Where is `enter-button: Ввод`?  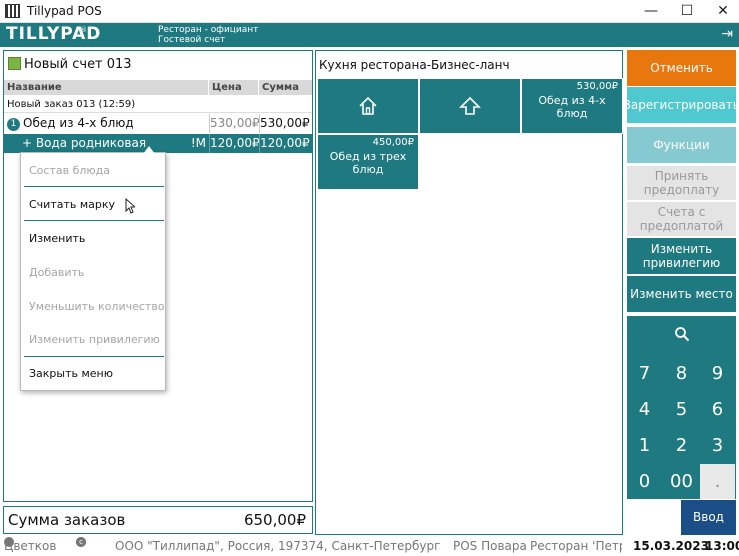
enter-button: Ввод is located at coordinates (708, 517).